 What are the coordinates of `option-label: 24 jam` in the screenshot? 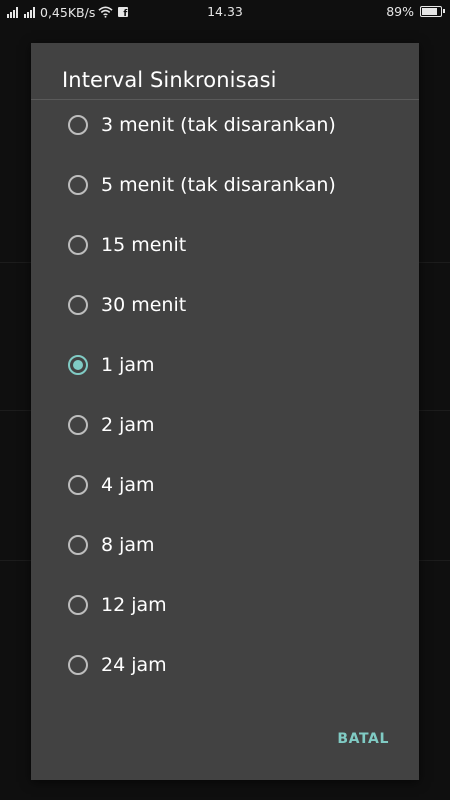 It's located at (134, 665).